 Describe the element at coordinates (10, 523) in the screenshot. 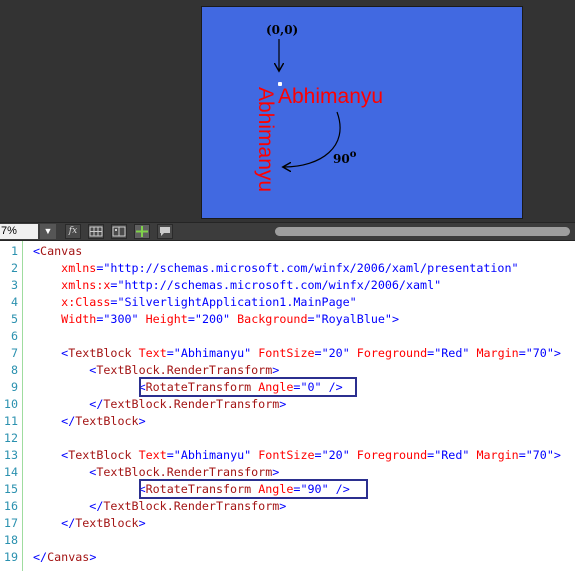

I see `line-number: 17` at that location.